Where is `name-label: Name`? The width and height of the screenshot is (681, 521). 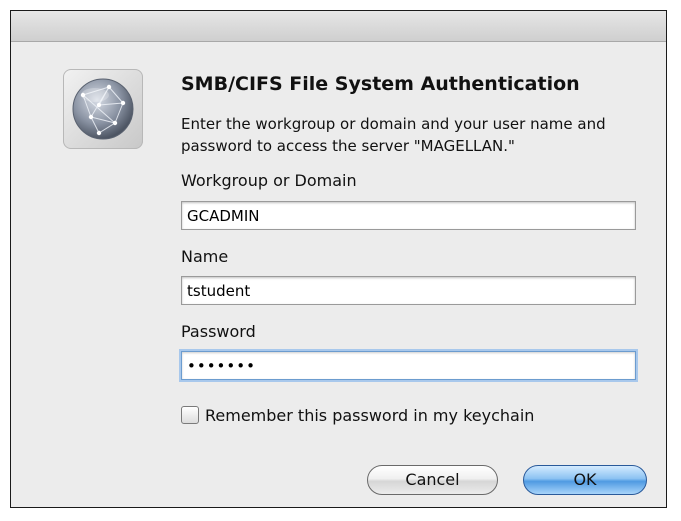
name-label: Name is located at coordinates (205, 256).